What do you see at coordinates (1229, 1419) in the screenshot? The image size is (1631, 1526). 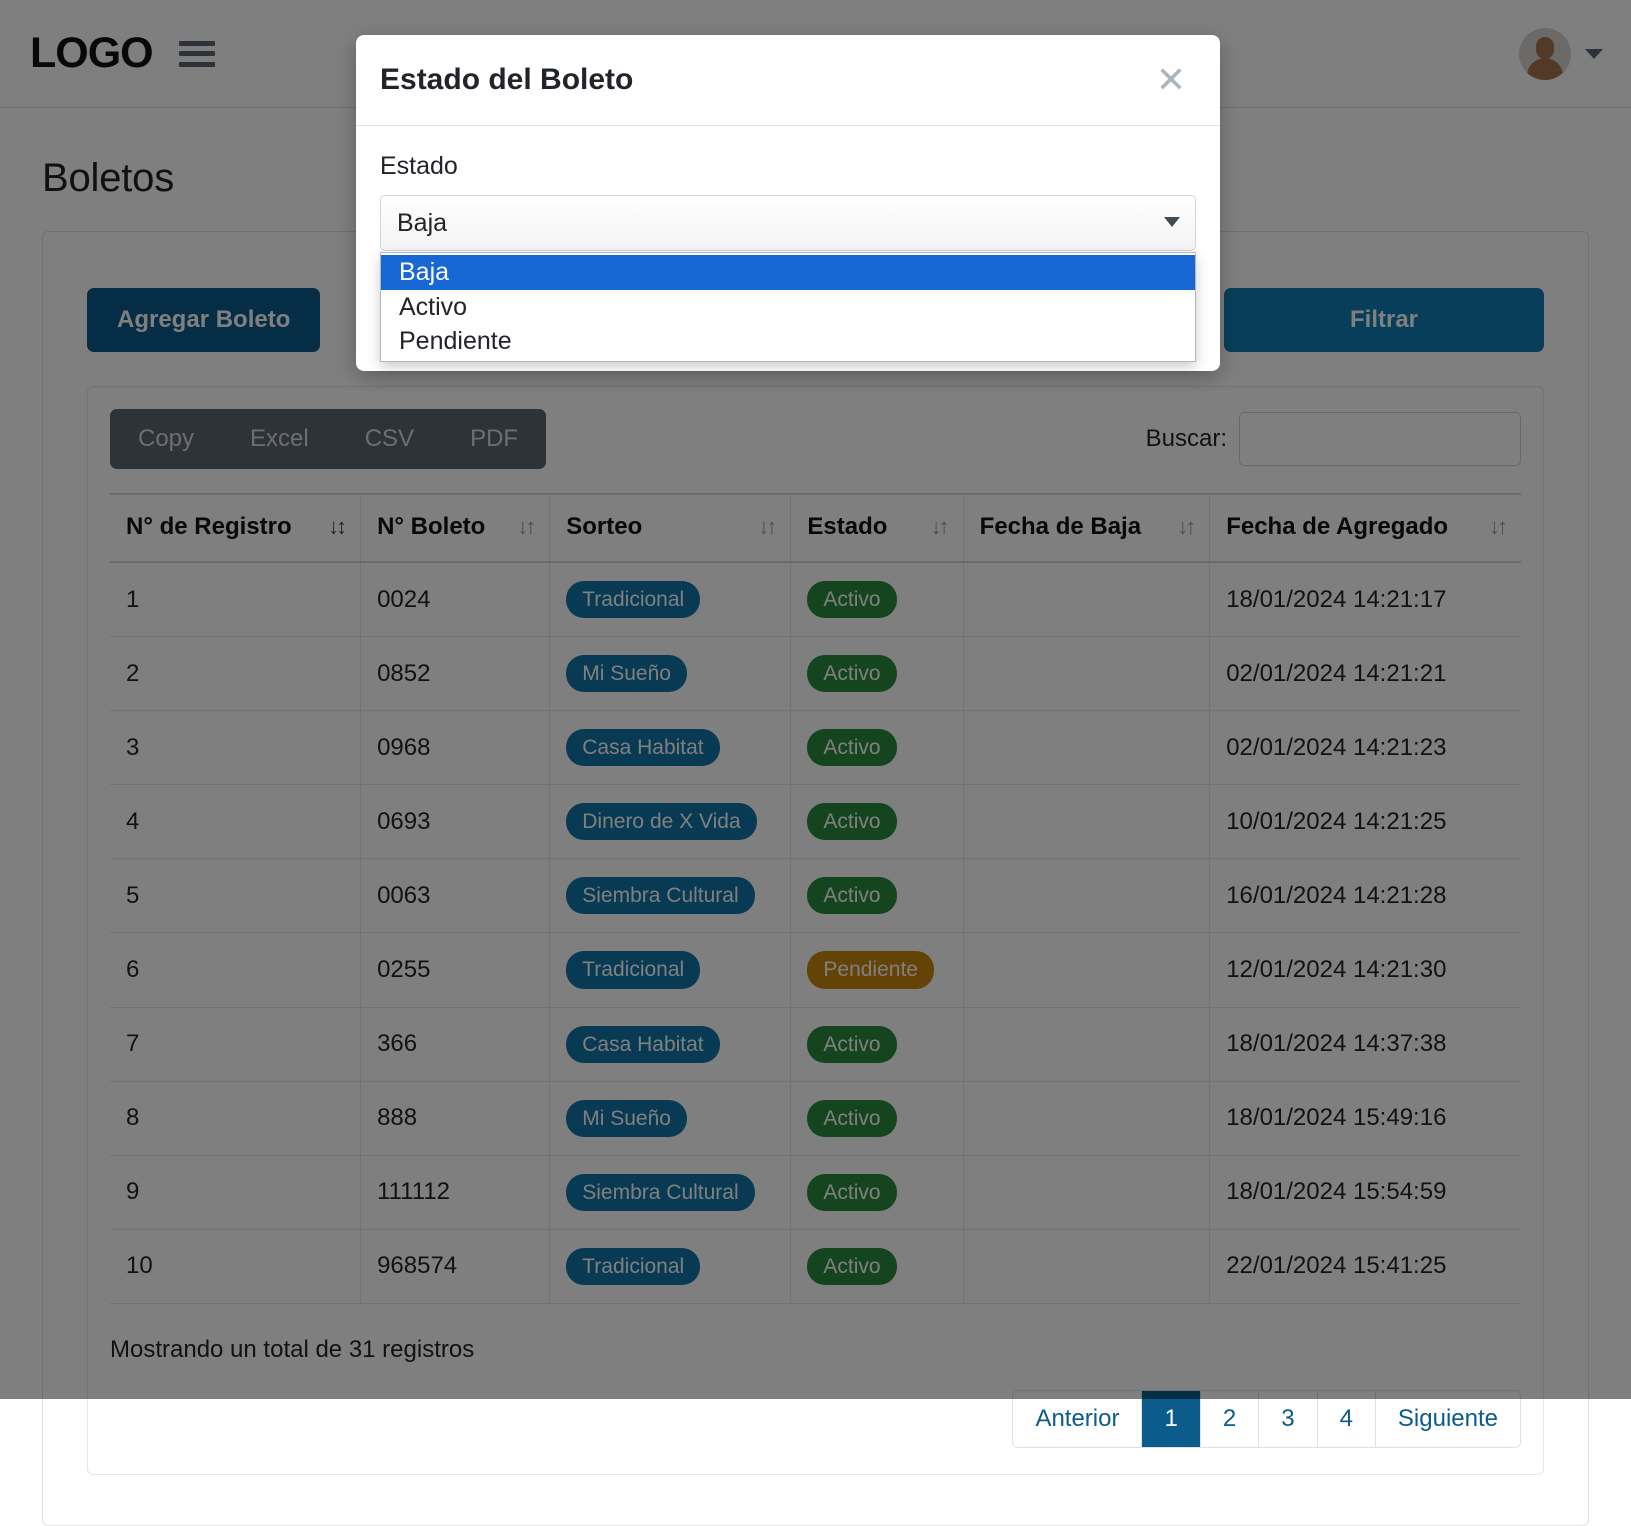 I see `pagination-page-2: 2` at bounding box center [1229, 1419].